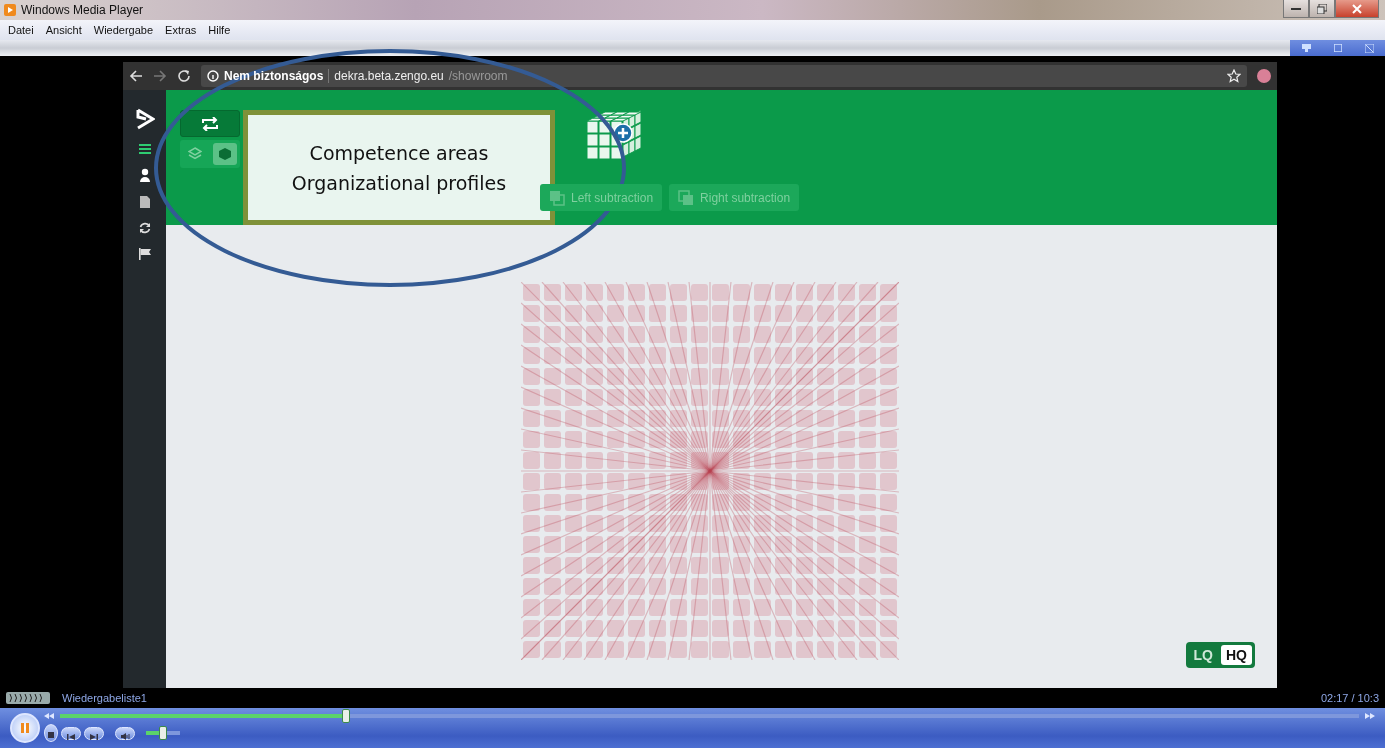  What do you see at coordinates (478, 76) in the screenshot?
I see `url-path: /showroom` at bounding box center [478, 76].